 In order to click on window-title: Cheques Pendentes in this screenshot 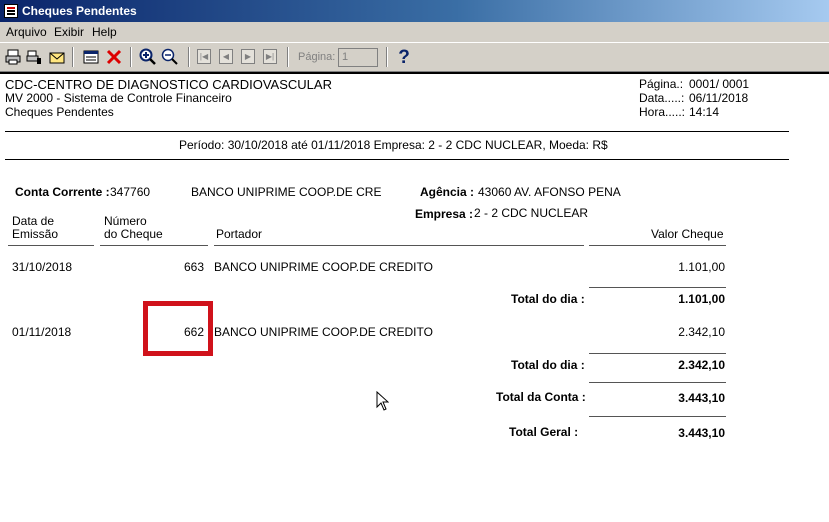, I will do `click(79, 11)`.